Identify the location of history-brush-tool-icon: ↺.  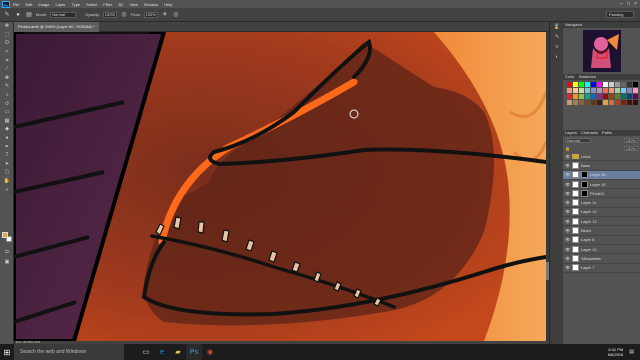
(7, 103).